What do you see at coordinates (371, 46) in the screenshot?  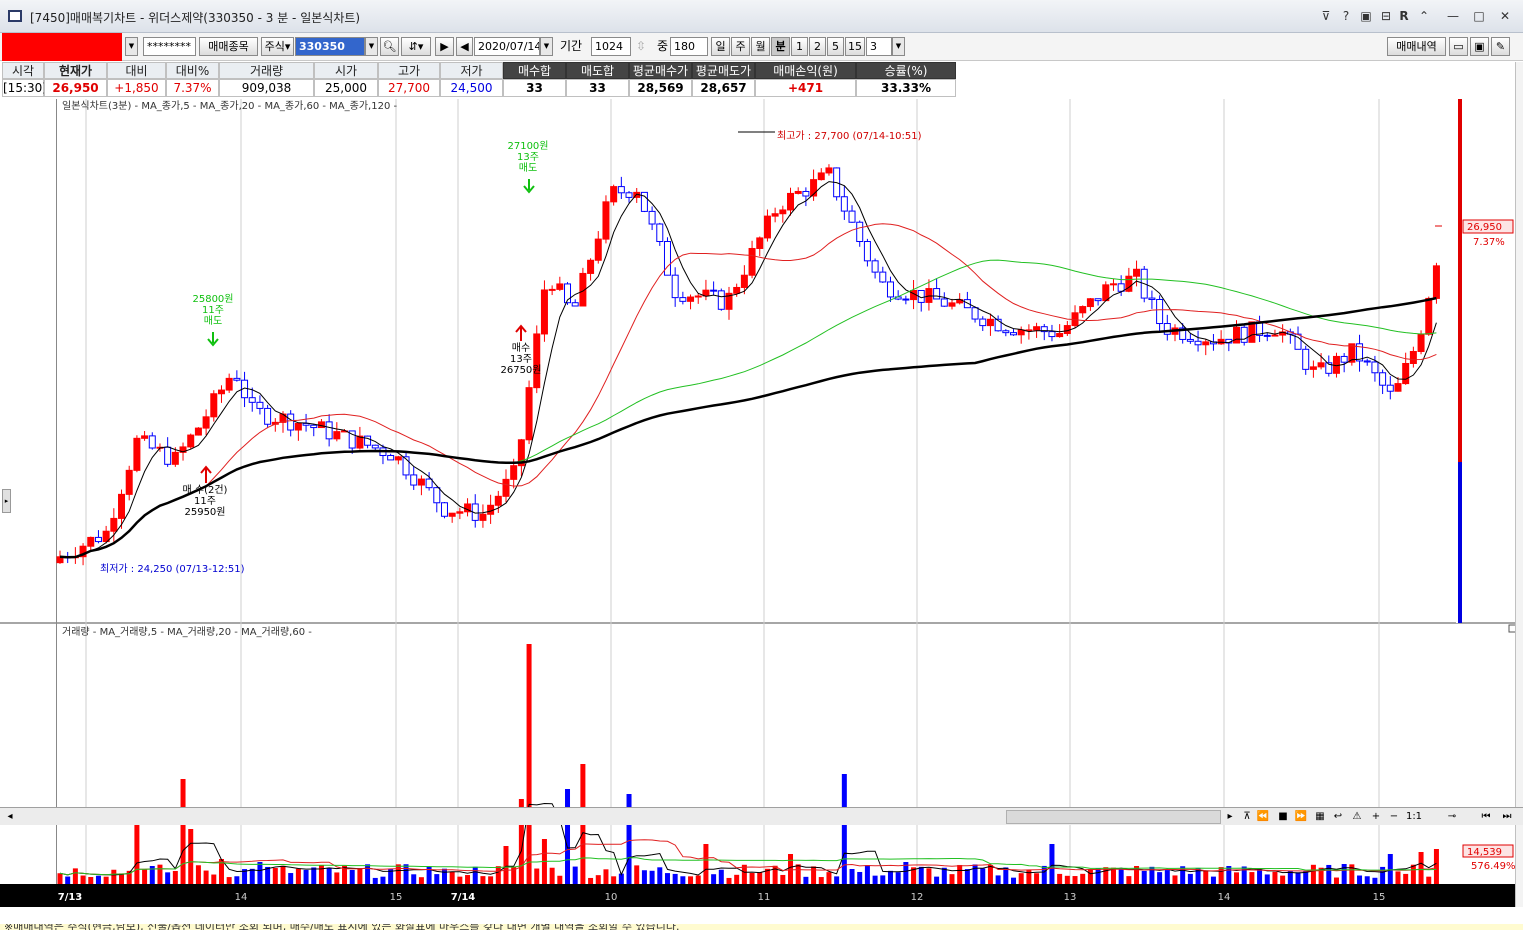 I see `stock-code-dropdown: ▼` at bounding box center [371, 46].